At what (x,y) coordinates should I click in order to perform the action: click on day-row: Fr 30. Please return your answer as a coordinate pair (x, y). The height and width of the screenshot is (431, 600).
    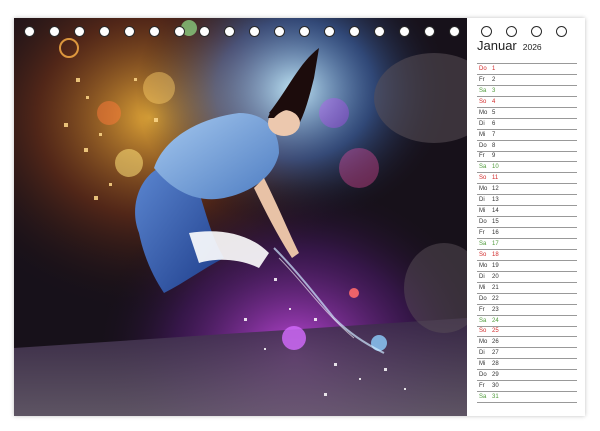
    Looking at the image, I should click on (527, 387).